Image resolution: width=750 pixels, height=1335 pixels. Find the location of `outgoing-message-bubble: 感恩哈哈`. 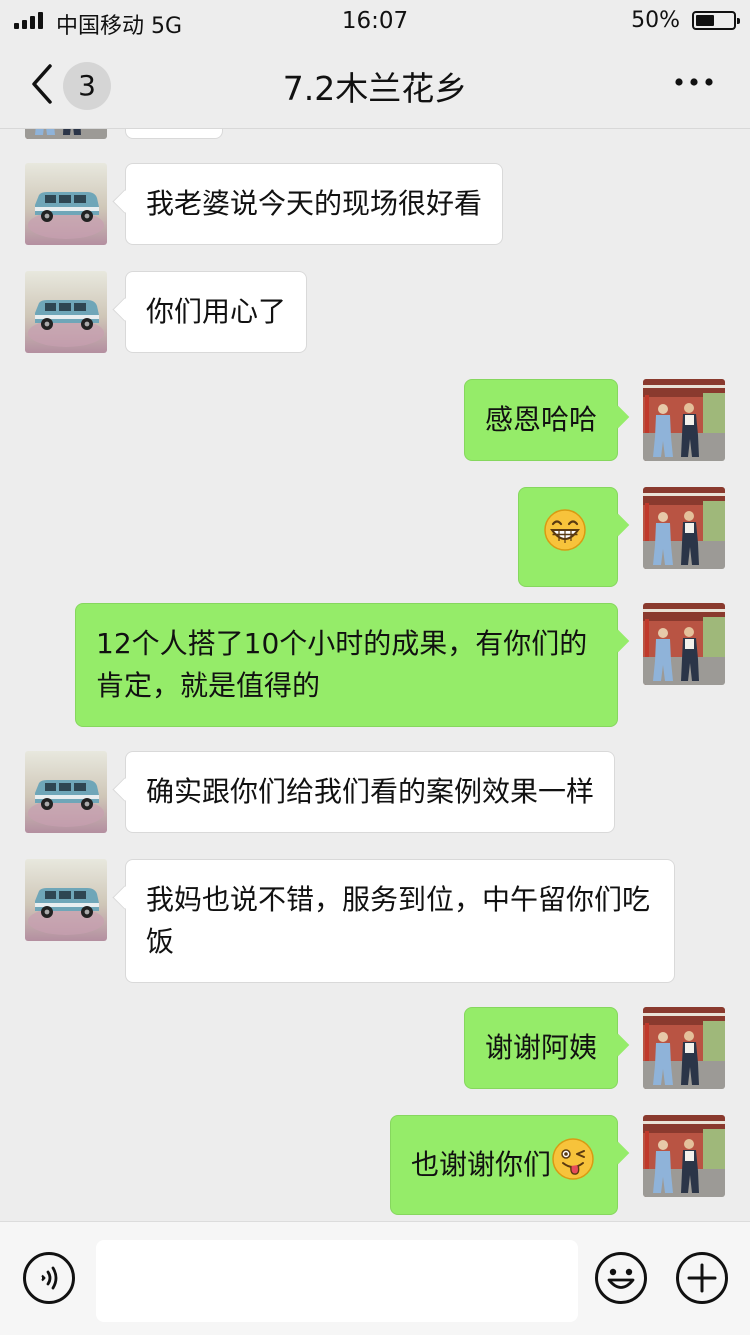

outgoing-message-bubble: 感恩哈哈 is located at coordinates (540, 420).